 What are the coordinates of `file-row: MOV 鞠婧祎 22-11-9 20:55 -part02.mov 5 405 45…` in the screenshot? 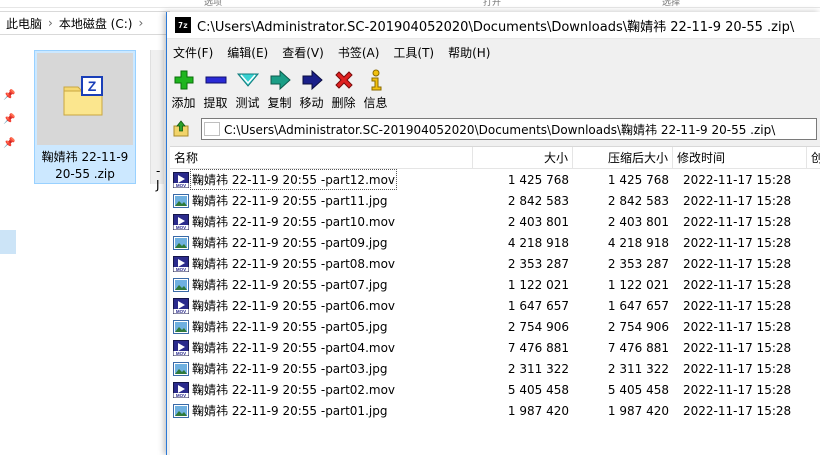 It's located at (495, 389).